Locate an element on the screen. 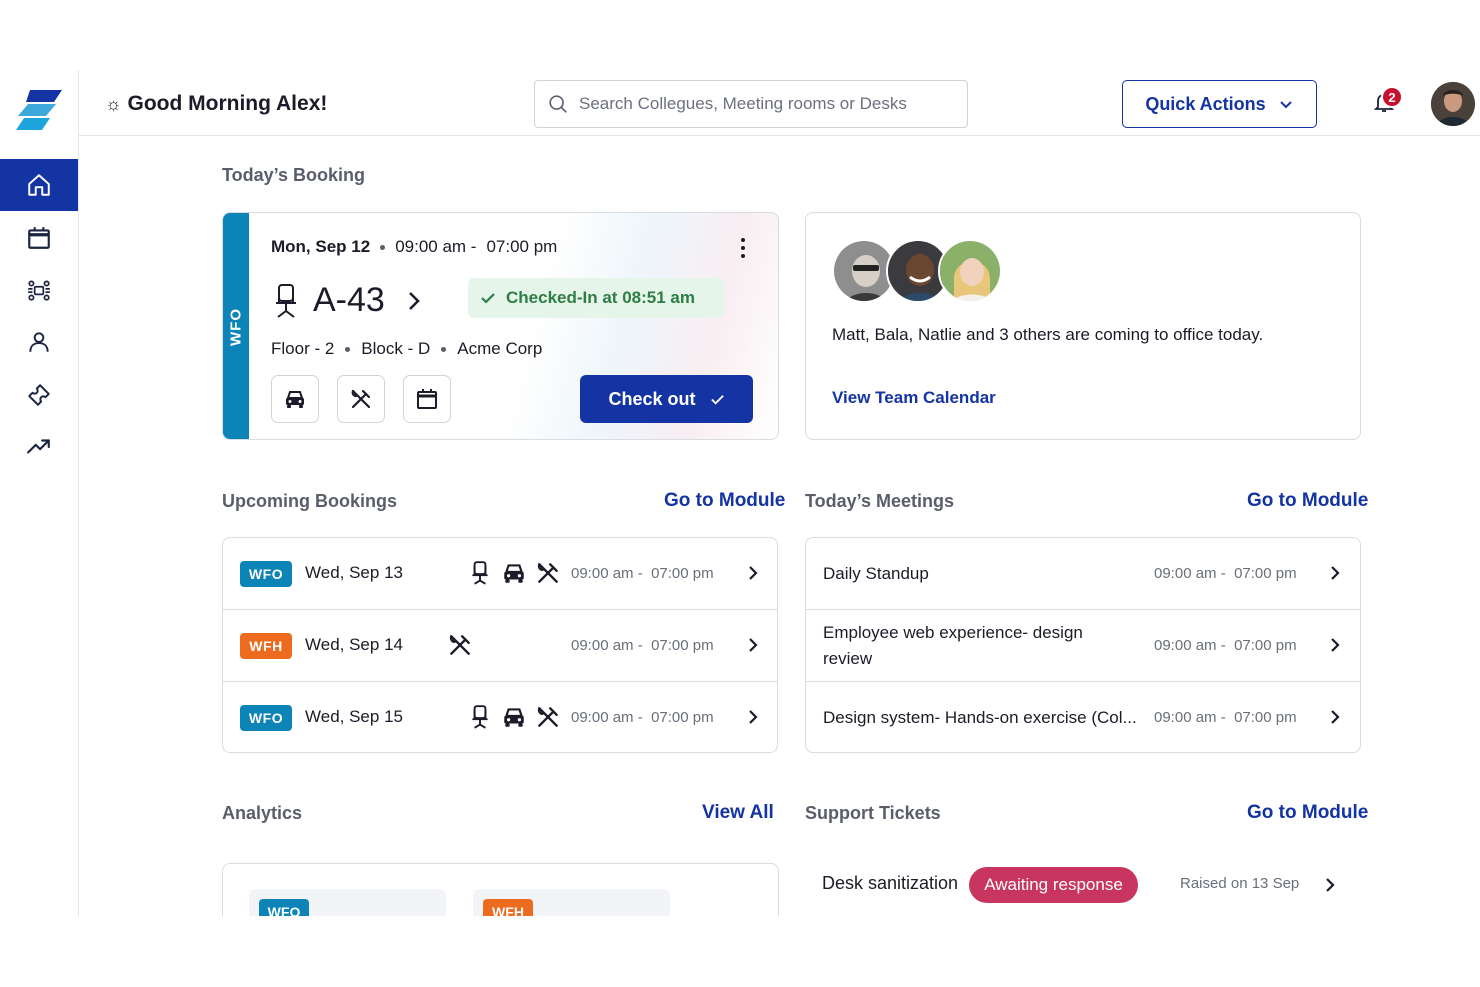 The width and height of the screenshot is (1480, 987). meeting-table-icon is located at coordinates (39, 290).